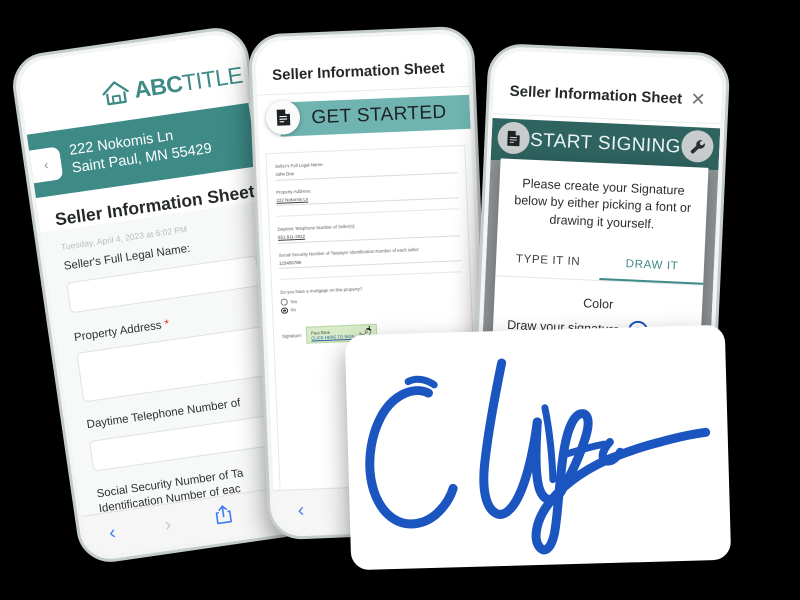 The width and height of the screenshot is (800, 600). Describe the element at coordinates (293, 310) in the screenshot. I see `mini-radio-no-label: No` at that location.